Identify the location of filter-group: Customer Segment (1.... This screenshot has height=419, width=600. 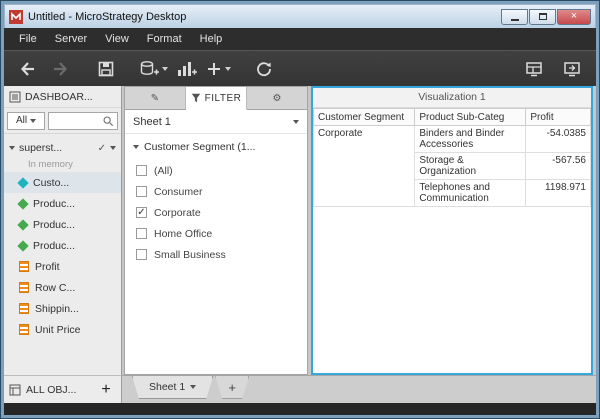
(216, 147).